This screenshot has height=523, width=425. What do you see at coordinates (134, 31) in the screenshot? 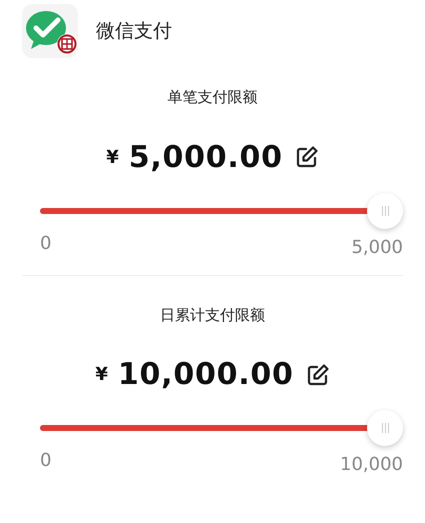
I see `app-title: 微信支付` at bounding box center [134, 31].